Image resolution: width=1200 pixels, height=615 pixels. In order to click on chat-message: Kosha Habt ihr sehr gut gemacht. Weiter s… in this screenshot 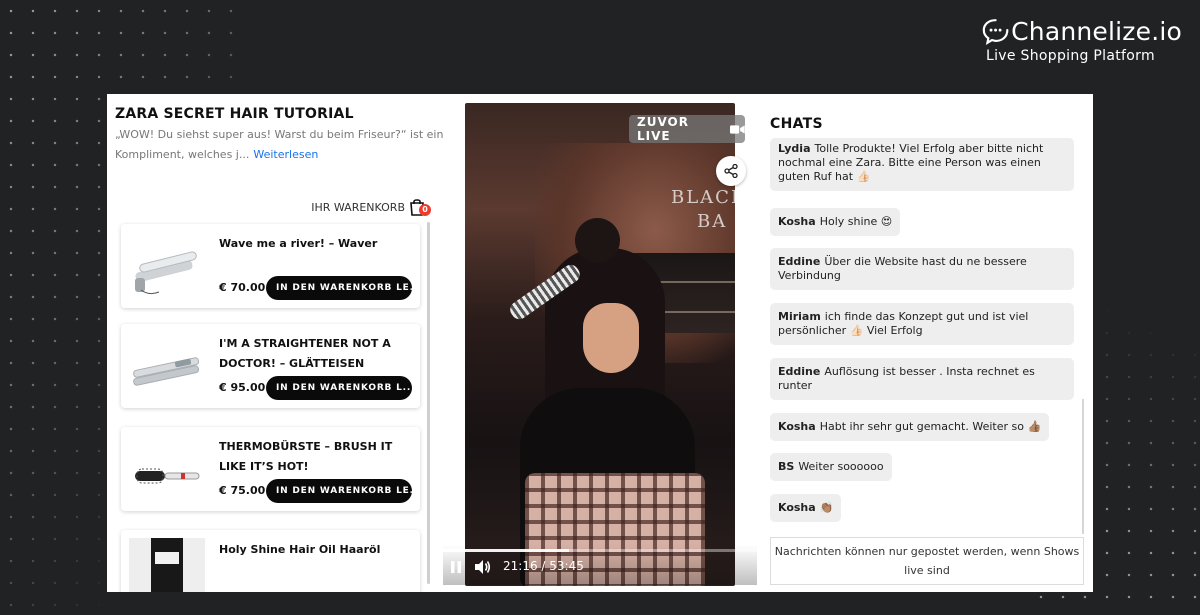, I will do `click(910, 427)`.